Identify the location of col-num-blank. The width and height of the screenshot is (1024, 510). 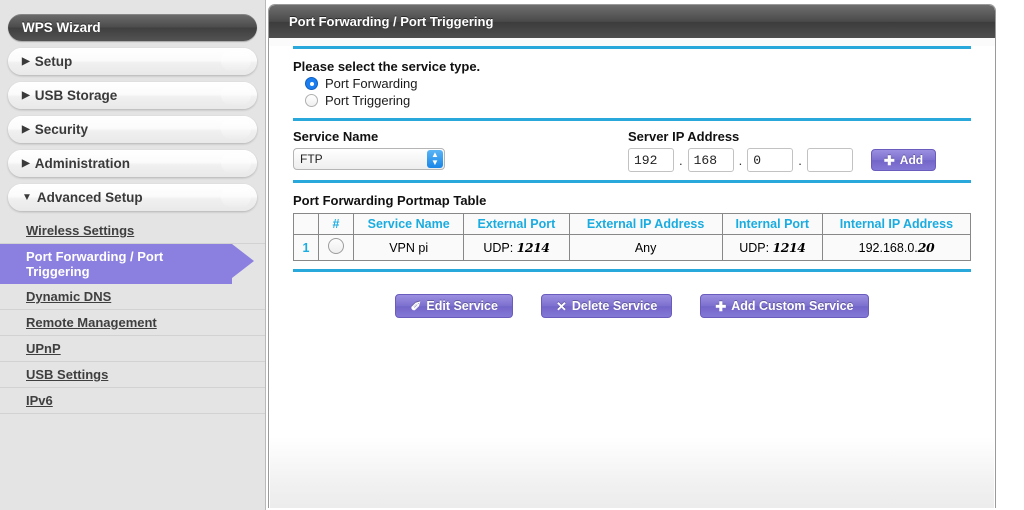
(306, 224).